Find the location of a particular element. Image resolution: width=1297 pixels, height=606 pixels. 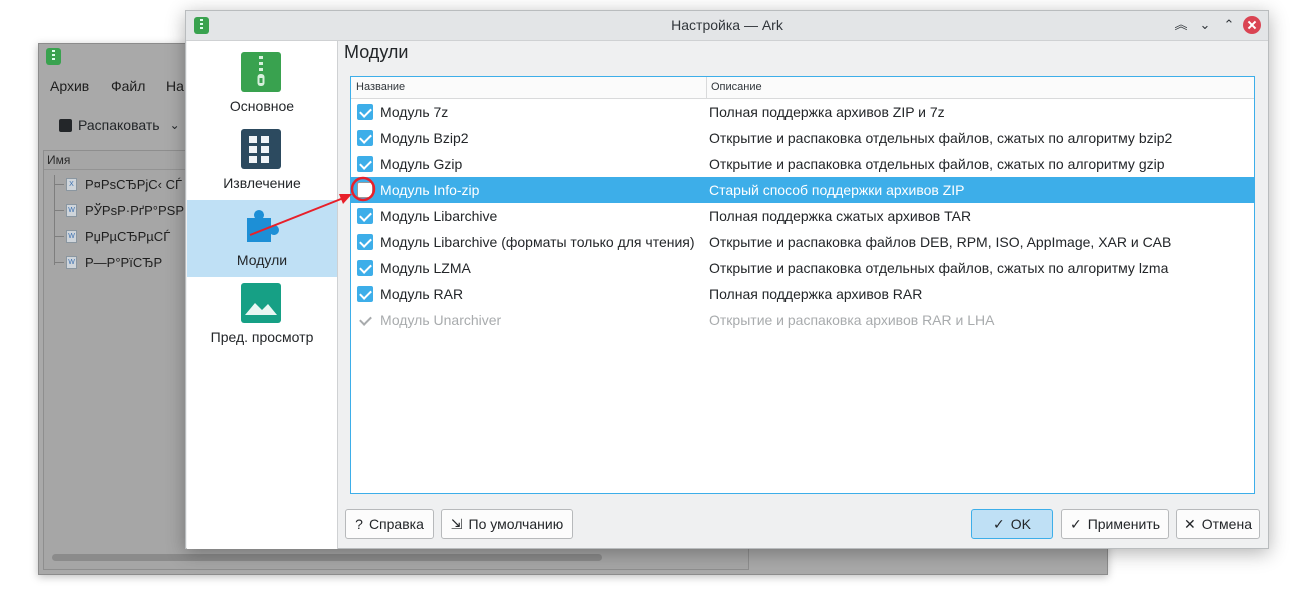

apply-button: ✓ Применить is located at coordinates (1115, 524).